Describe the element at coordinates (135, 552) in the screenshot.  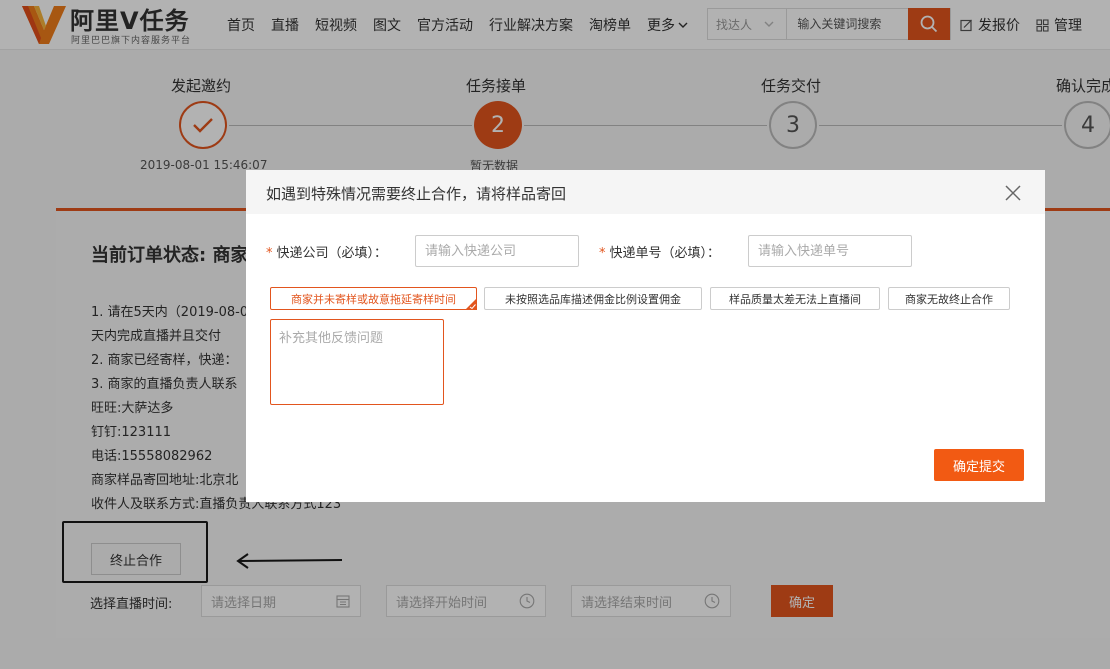
I see `annotation-highlight-box` at that location.